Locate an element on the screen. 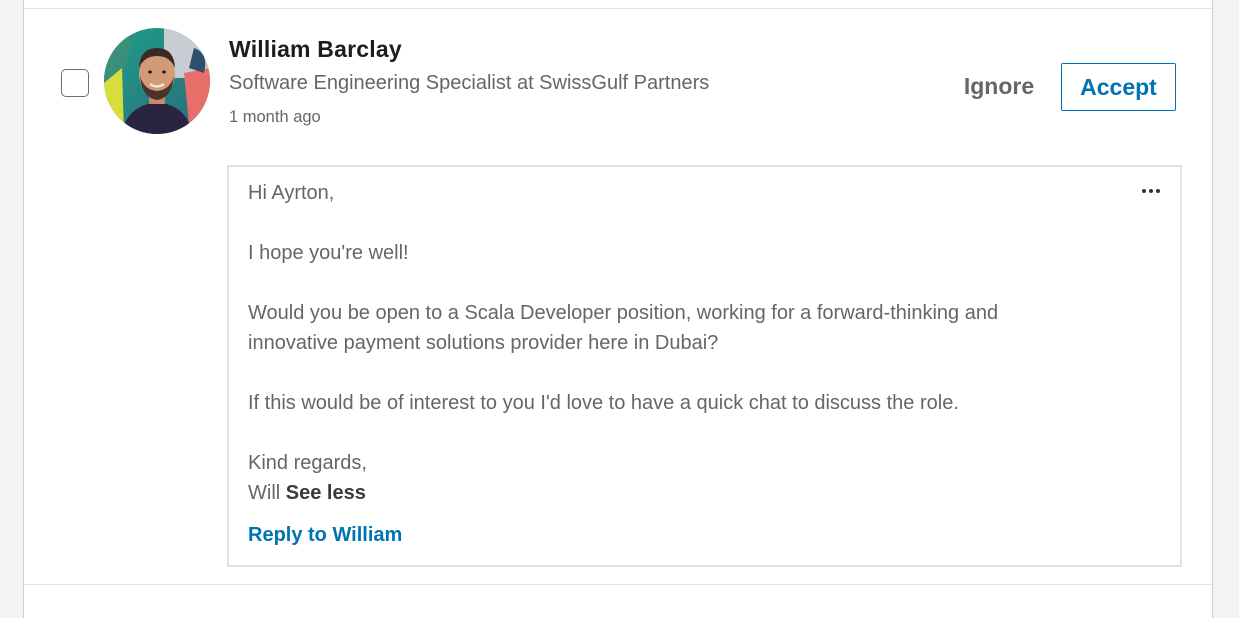 The width and height of the screenshot is (1239, 618). message-line: I hope you're well! is located at coordinates (328, 253).